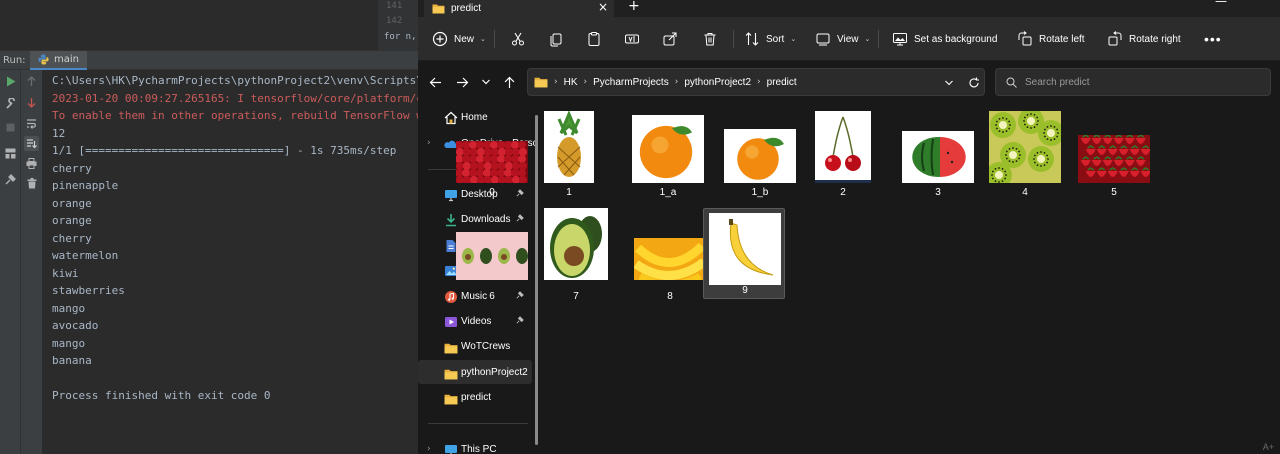 The width and height of the screenshot is (1280, 454). Describe the element at coordinates (782, 82) in the screenshot. I see `breadcrumb-predict: predict` at that location.